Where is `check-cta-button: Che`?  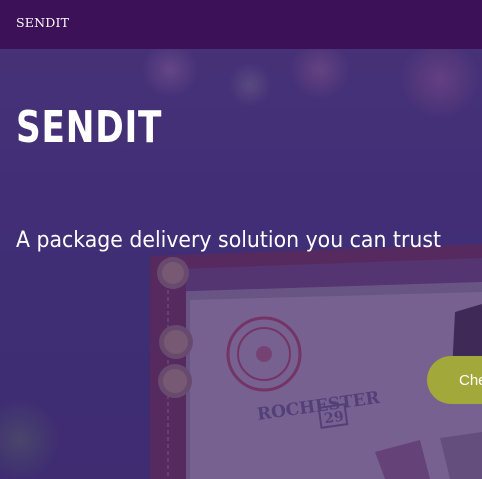
check-cta-button: Che is located at coordinates (454, 380).